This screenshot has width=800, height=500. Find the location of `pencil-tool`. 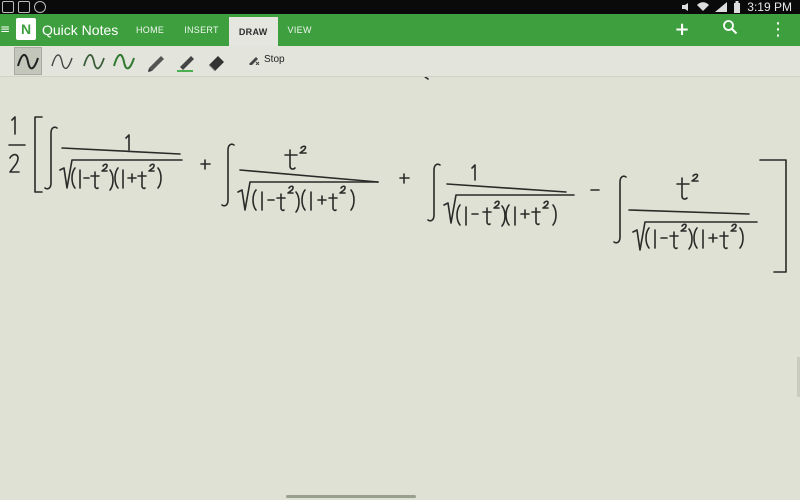

pencil-tool is located at coordinates (156, 61).